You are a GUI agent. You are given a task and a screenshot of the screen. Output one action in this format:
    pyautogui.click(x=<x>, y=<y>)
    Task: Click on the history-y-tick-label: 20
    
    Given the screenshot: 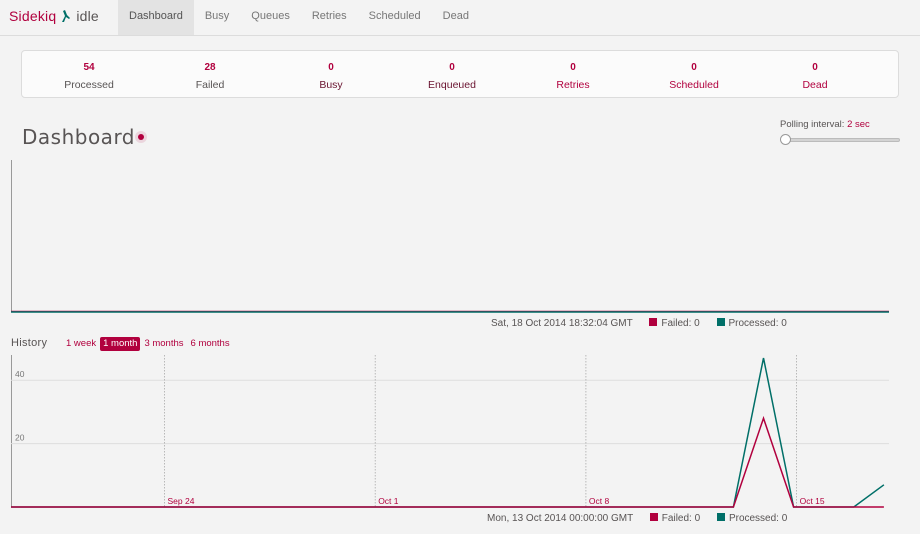 What is the action you would take?
    pyautogui.click(x=20, y=438)
    